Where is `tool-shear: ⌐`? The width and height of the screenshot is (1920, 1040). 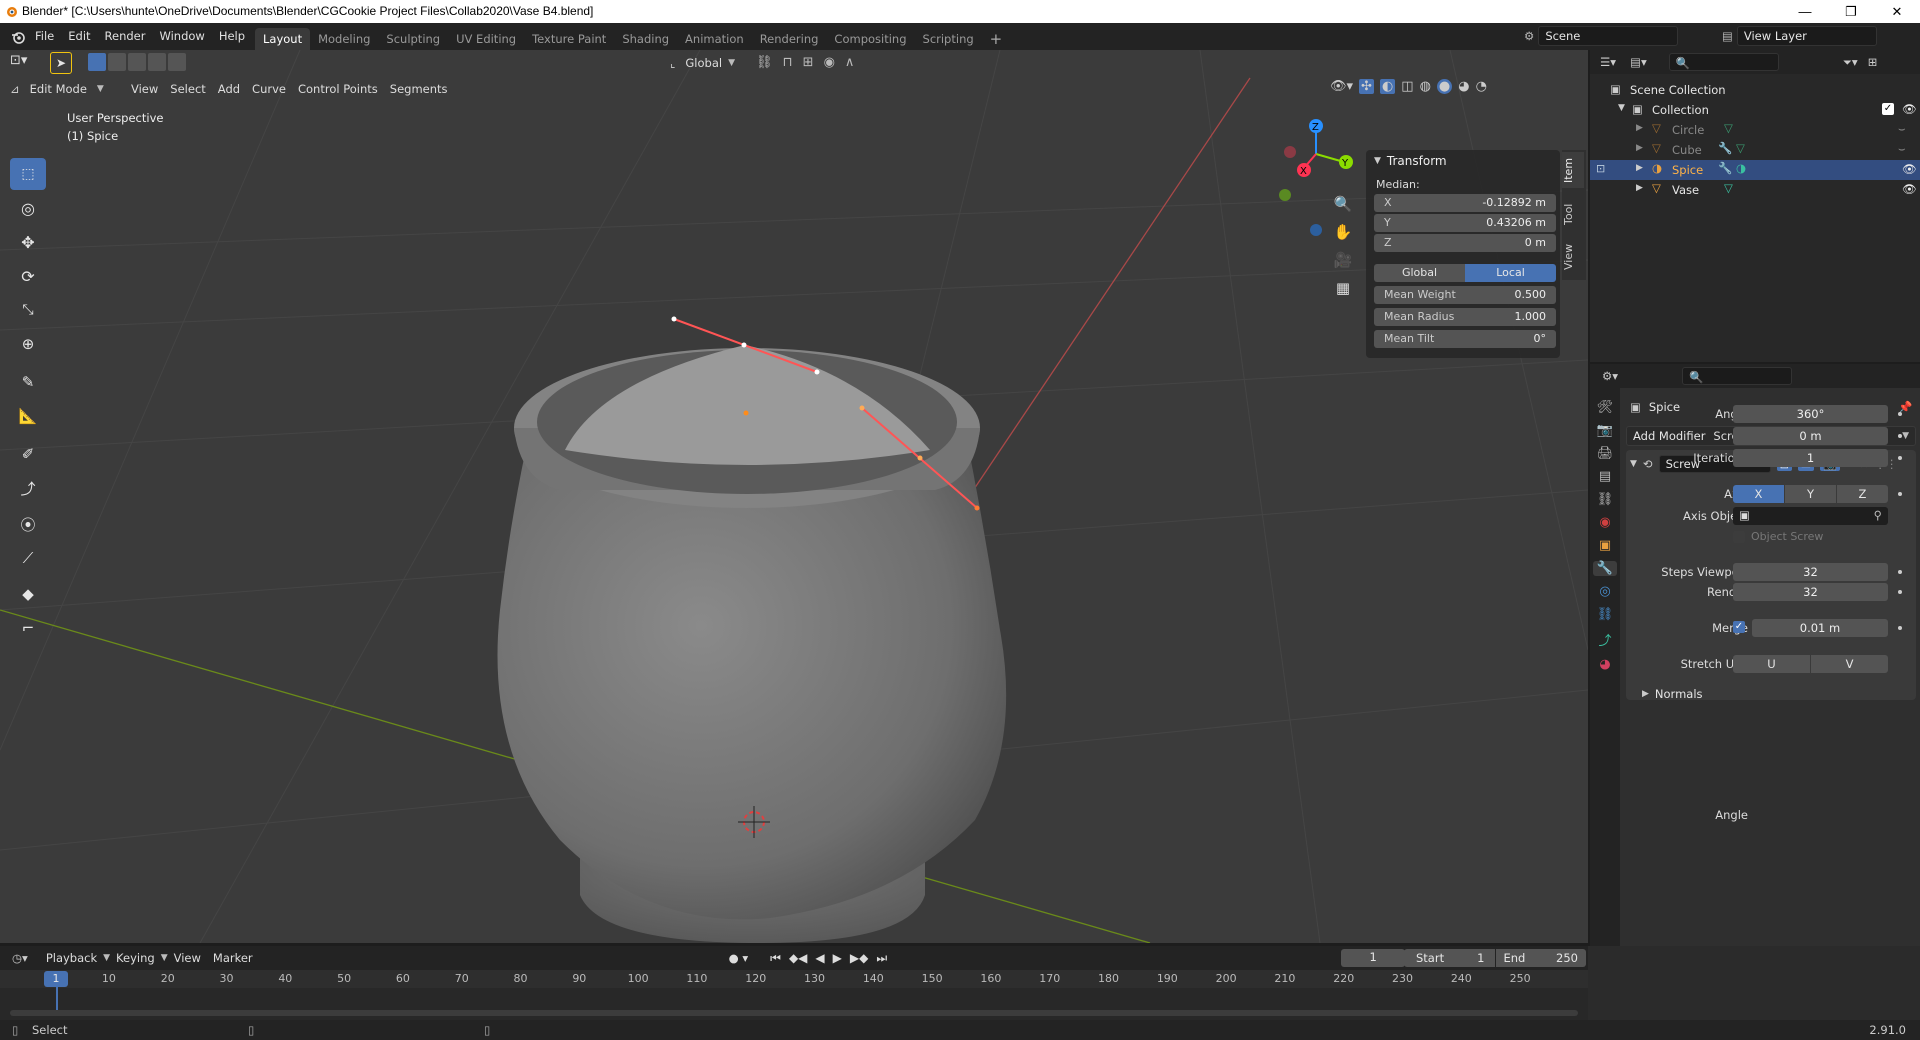 tool-shear: ⌐ is located at coordinates (28, 628).